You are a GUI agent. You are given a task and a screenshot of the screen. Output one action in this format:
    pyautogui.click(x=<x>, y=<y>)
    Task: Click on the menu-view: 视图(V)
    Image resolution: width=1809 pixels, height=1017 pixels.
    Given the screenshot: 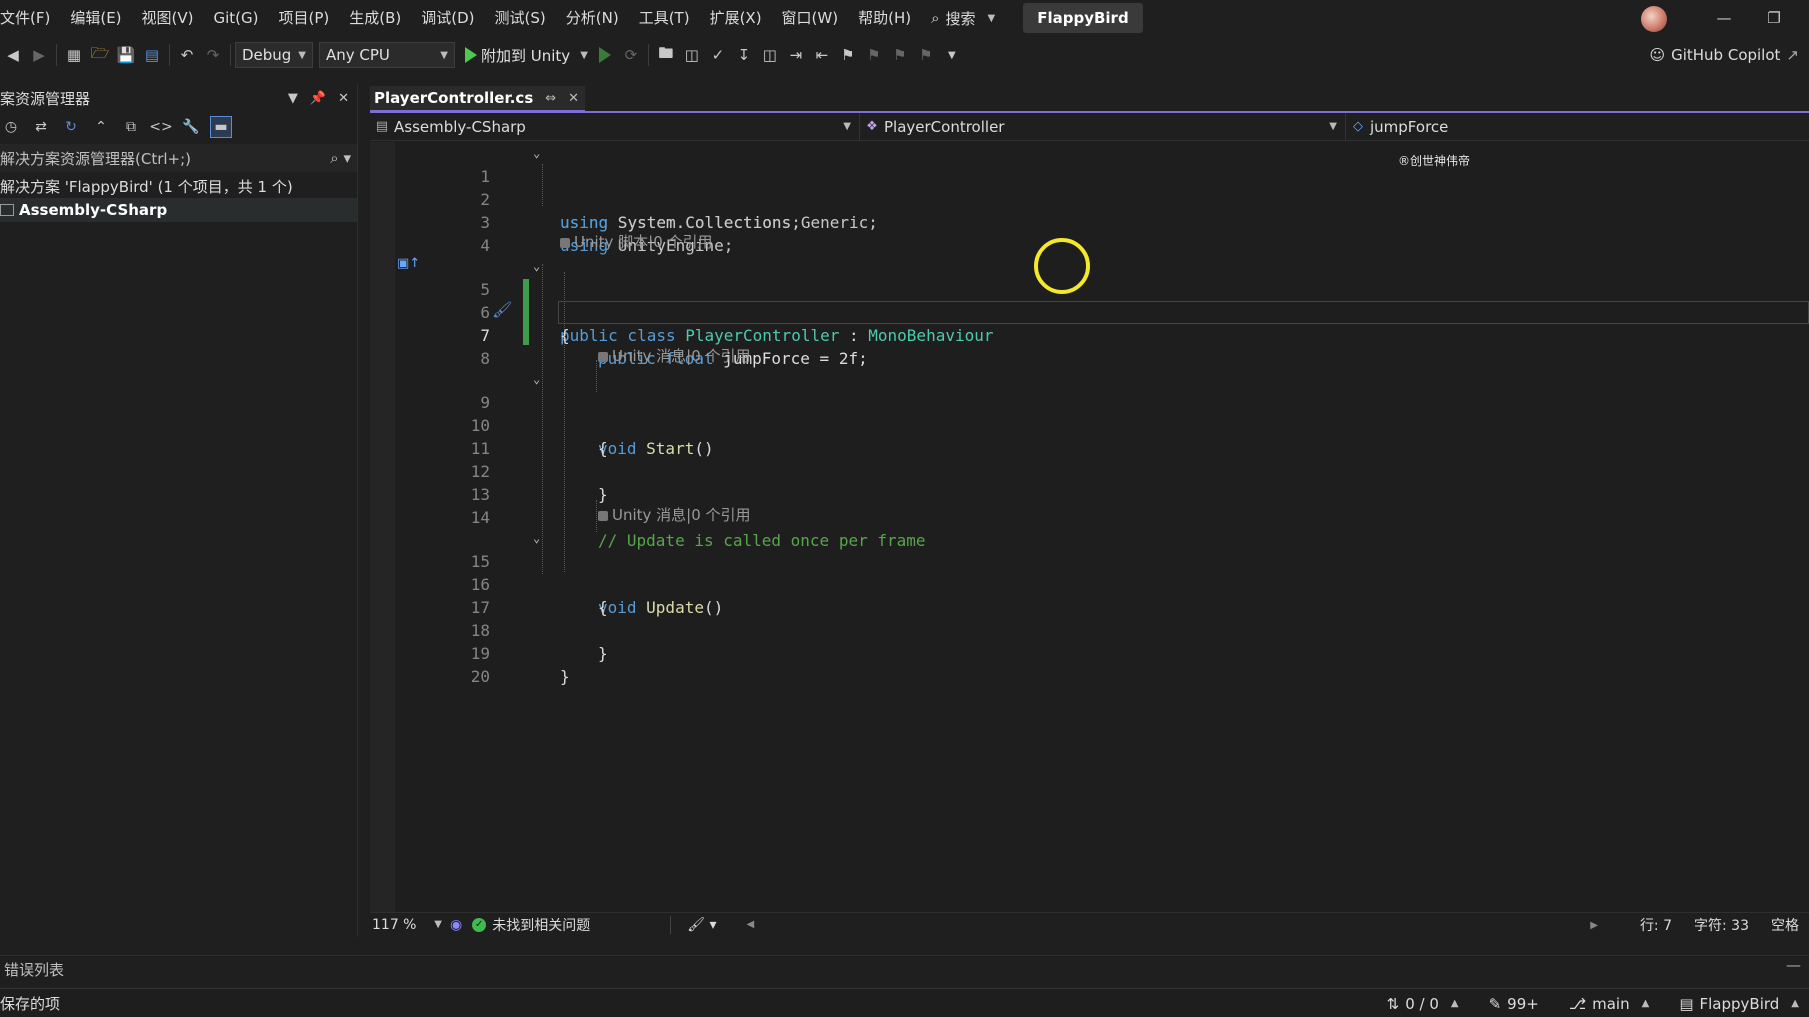 What is the action you would take?
    pyautogui.click(x=168, y=18)
    